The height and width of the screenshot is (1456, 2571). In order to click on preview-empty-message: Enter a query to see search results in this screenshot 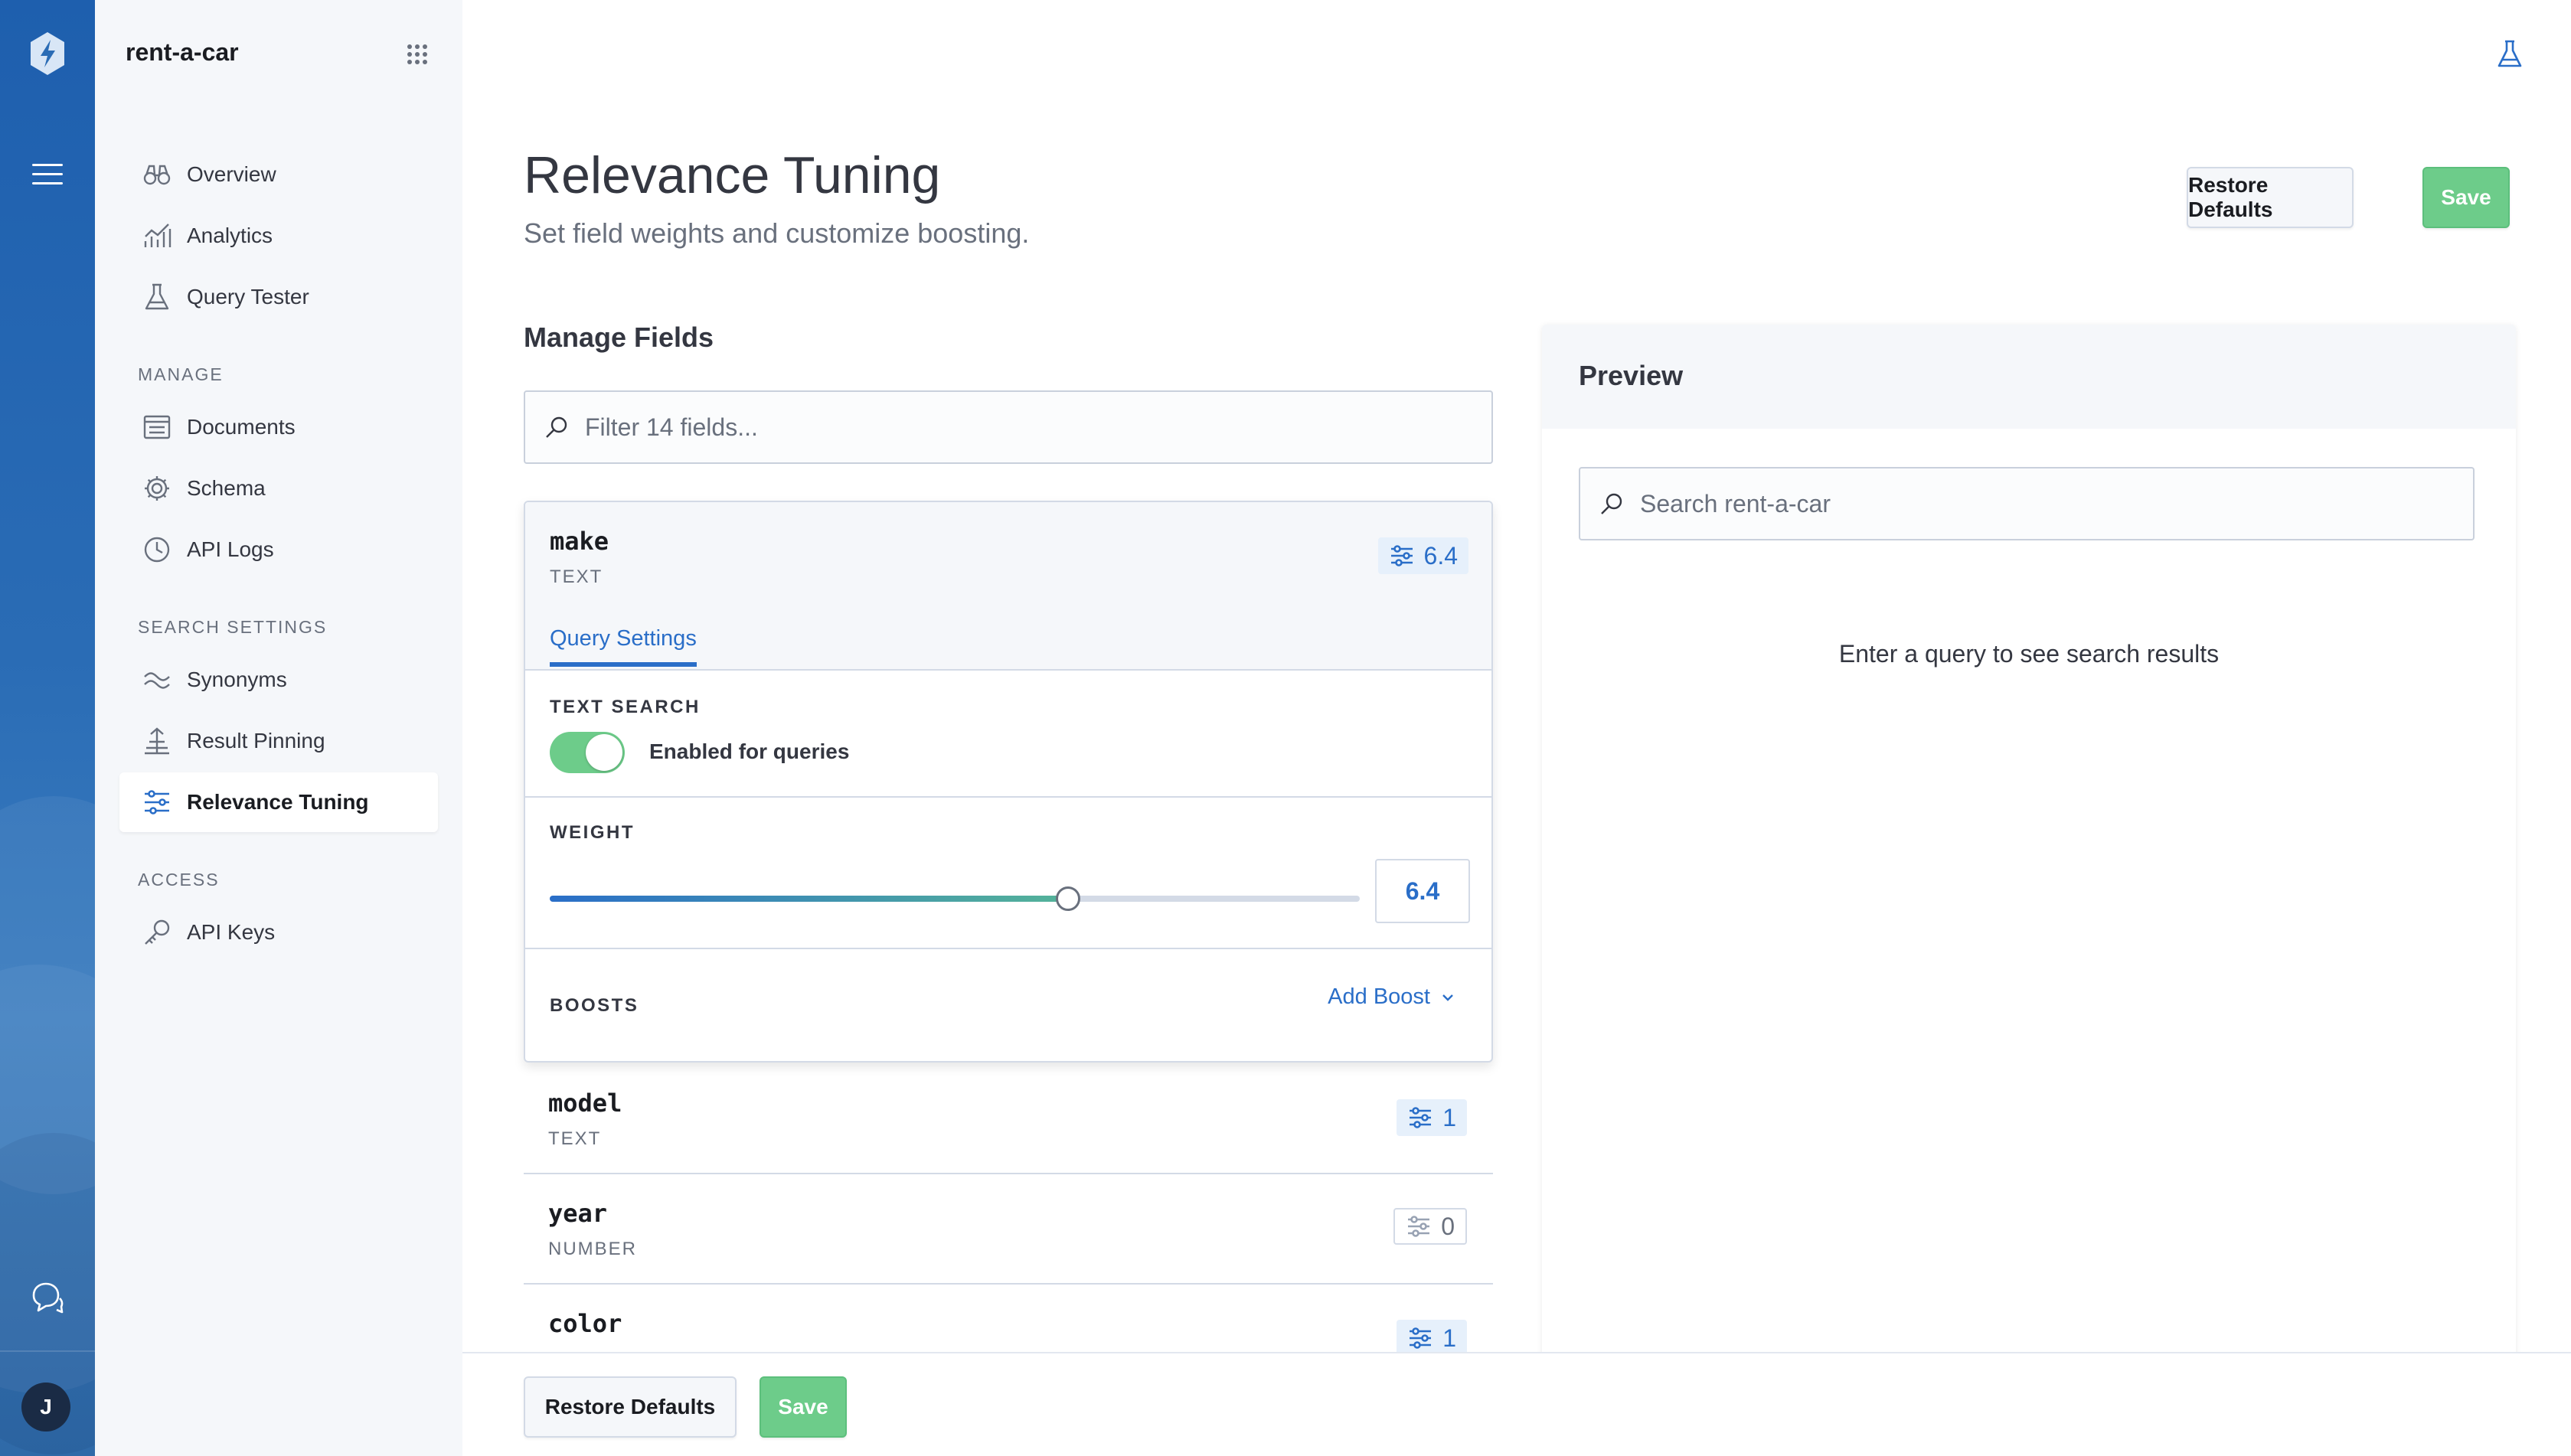, I will do `click(2029, 654)`.